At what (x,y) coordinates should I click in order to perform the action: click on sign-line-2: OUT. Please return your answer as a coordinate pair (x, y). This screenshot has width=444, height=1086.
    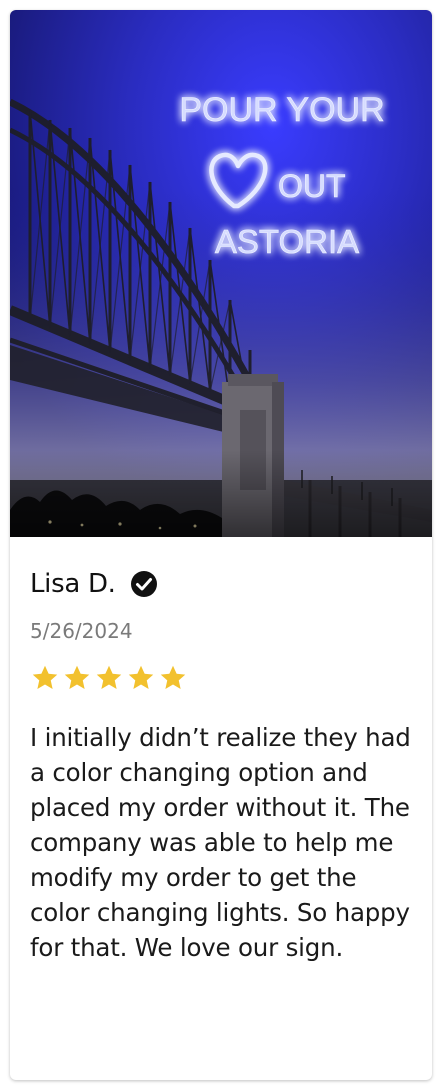
    Looking at the image, I should click on (312, 186).